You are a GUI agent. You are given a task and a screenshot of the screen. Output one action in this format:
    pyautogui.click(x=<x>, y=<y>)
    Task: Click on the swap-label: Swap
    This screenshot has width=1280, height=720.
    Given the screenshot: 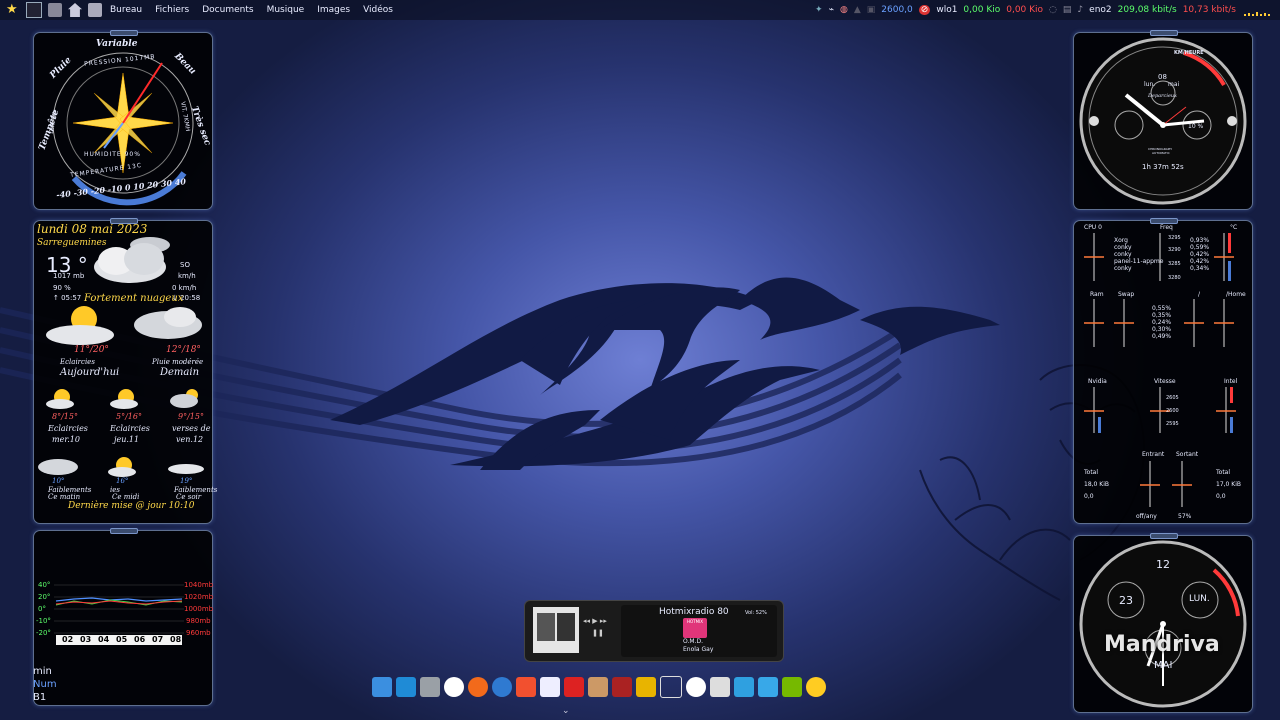 What is the action you would take?
    pyautogui.click(x=1126, y=294)
    